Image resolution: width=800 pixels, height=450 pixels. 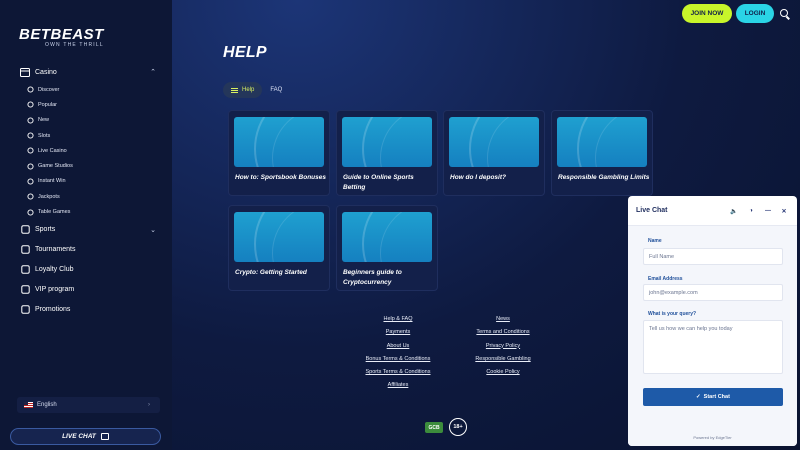 What do you see at coordinates (55, 250) in the screenshot?
I see `sidebar-item-label: Tournaments` at bounding box center [55, 250].